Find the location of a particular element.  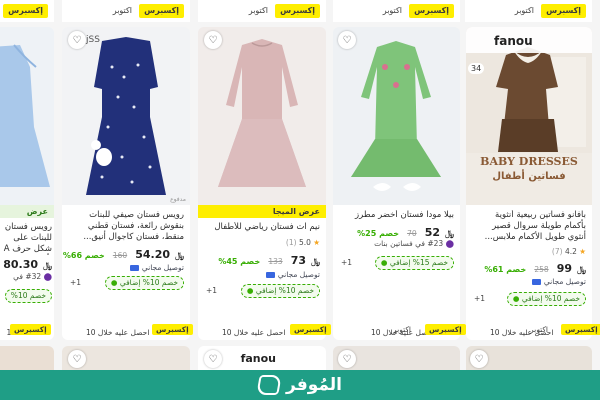

logo-icon is located at coordinates (269, 385).